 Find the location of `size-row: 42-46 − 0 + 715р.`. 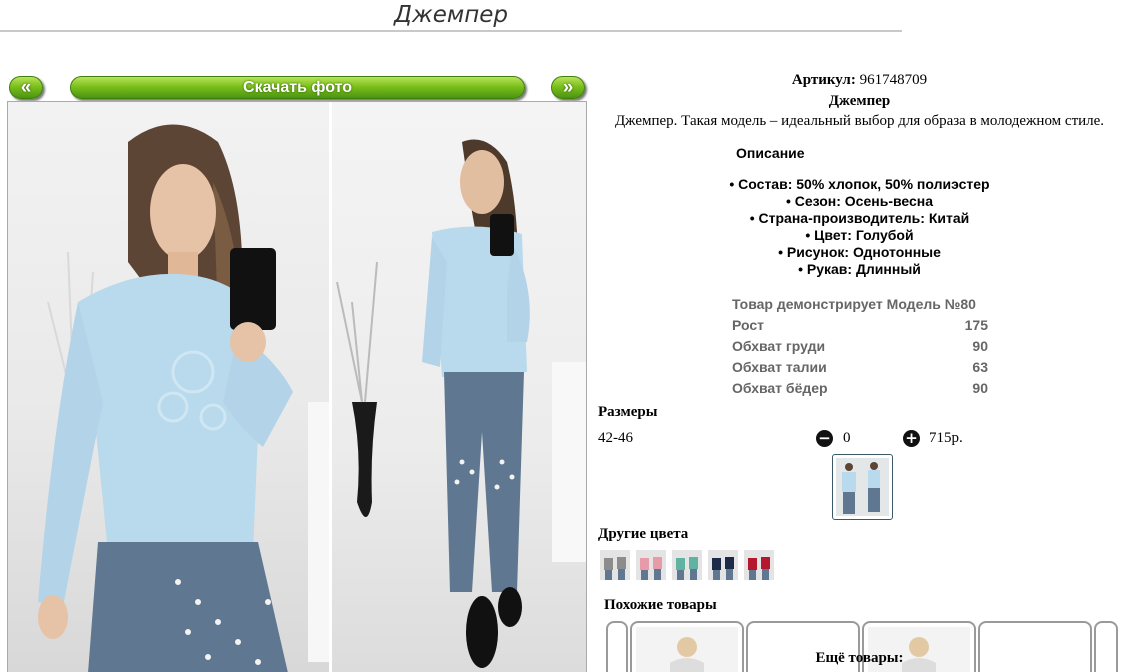

size-row: 42-46 − 0 + 715р. is located at coordinates (860, 439).